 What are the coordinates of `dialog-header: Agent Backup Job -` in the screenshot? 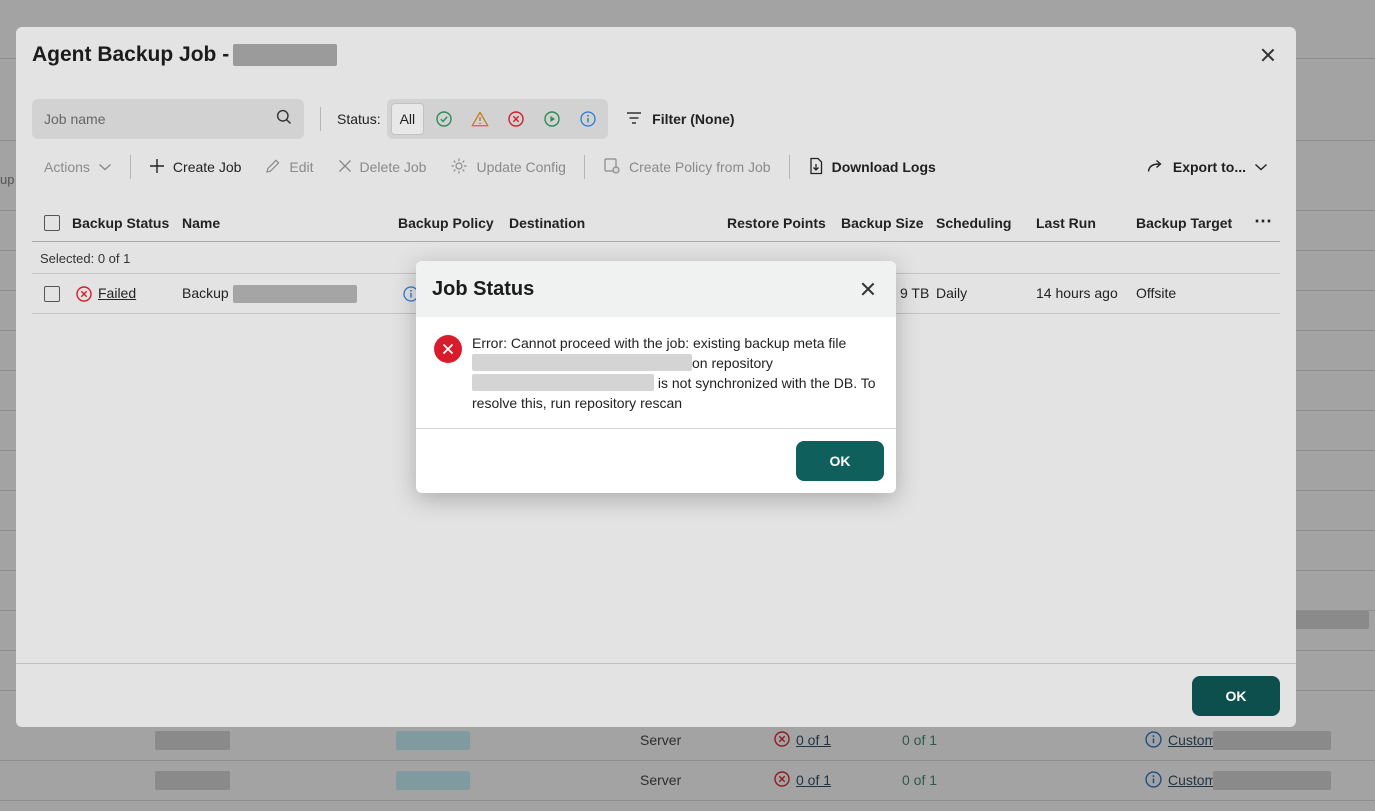 It's located at (656, 55).